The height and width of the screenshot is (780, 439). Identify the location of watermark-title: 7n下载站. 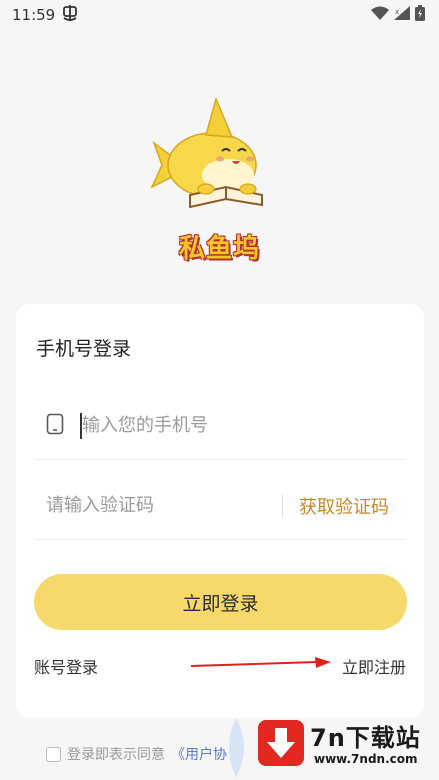
(365, 738).